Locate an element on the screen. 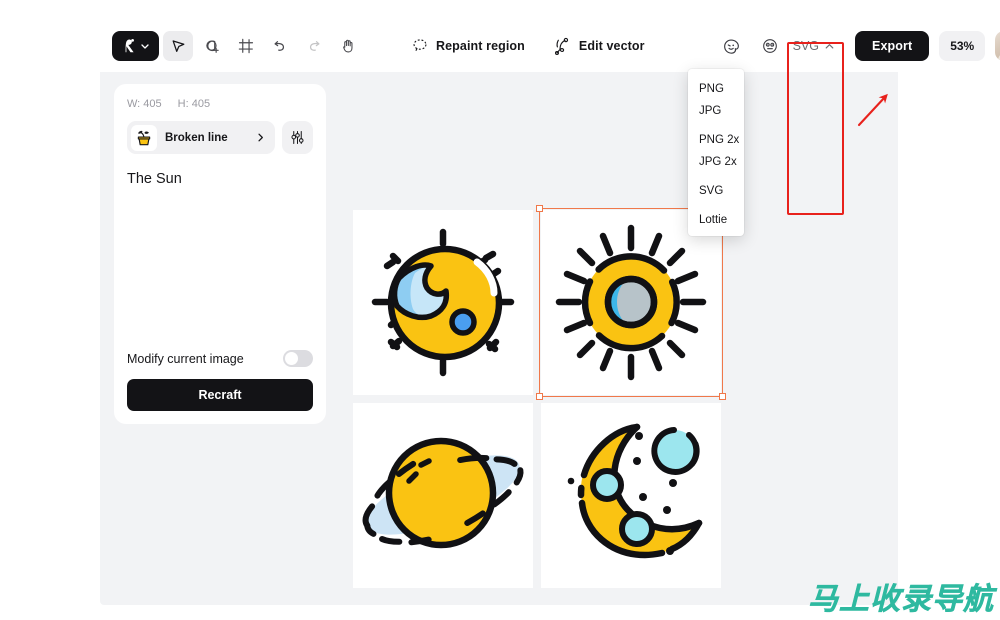 Image resolution: width=1000 pixels, height=620 pixels. prompt-text: The Sun is located at coordinates (220, 179).